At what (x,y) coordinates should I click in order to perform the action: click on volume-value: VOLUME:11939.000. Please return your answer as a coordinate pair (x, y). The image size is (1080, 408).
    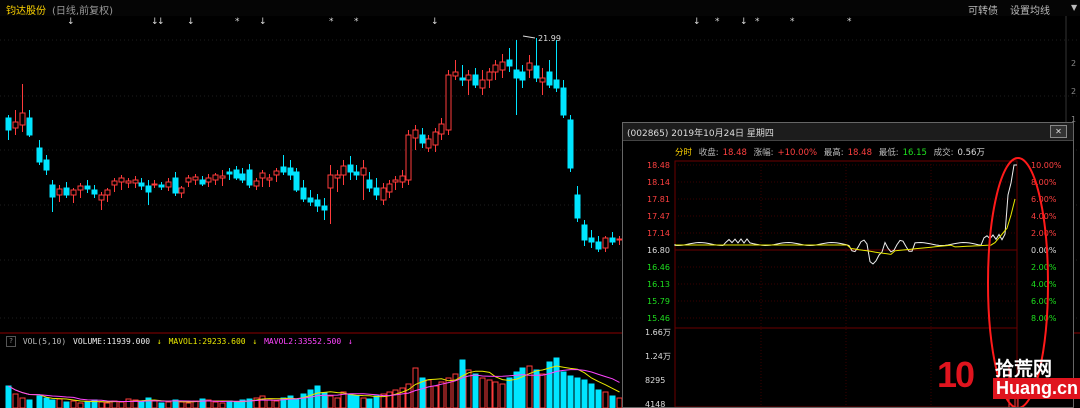
    Looking at the image, I should click on (112, 341).